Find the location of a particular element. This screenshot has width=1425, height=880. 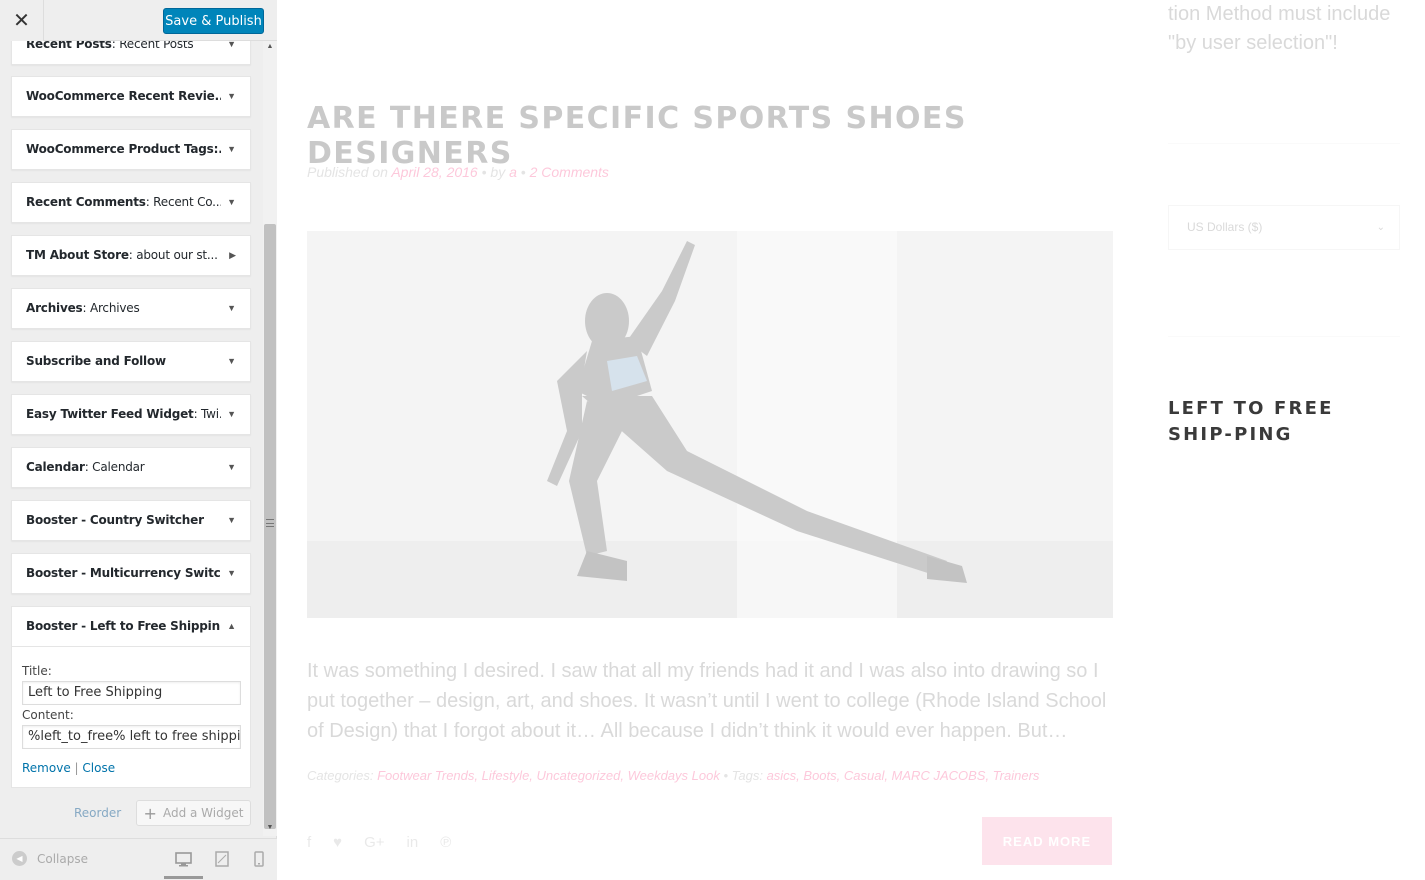

widget-recent-posts: Recent Posts: Recent Posts ▼ is located at coordinates (131, 53).